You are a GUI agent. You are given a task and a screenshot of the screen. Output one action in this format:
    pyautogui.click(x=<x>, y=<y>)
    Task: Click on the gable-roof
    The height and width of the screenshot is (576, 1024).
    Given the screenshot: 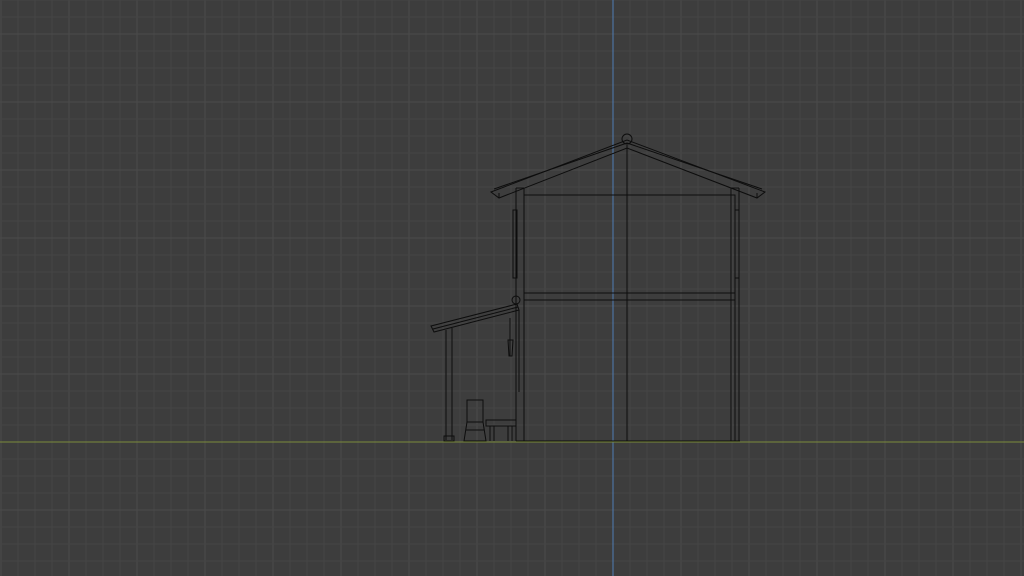 What is the action you would take?
    pyautogui.click(x=628, y=169)
    